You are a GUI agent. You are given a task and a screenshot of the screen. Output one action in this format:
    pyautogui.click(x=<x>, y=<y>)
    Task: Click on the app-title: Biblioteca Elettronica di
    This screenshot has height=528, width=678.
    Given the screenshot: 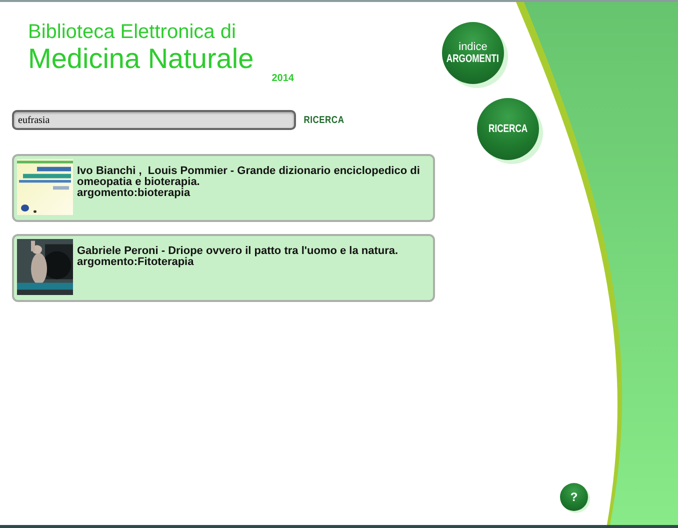 What is the action you would take?
    pyautogui.click(x=132, y=32)
    